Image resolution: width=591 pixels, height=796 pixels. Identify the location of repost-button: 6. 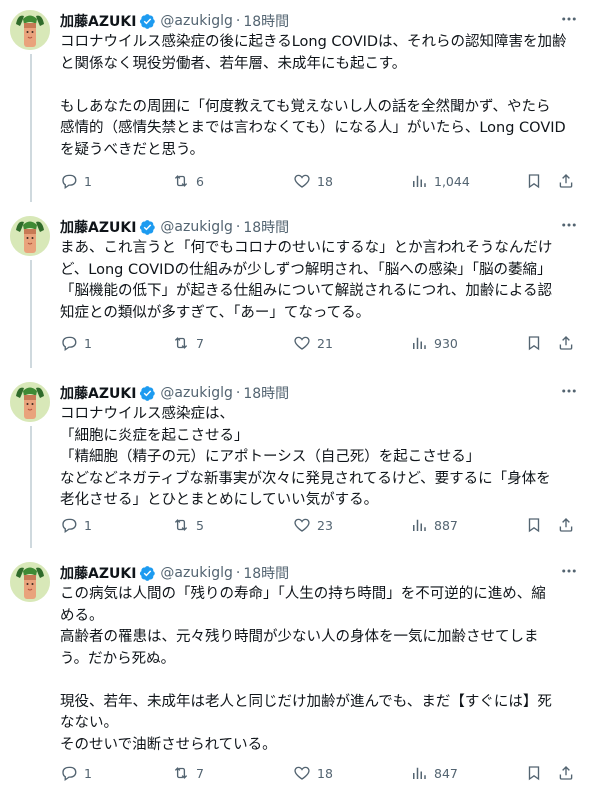
(188, 181).